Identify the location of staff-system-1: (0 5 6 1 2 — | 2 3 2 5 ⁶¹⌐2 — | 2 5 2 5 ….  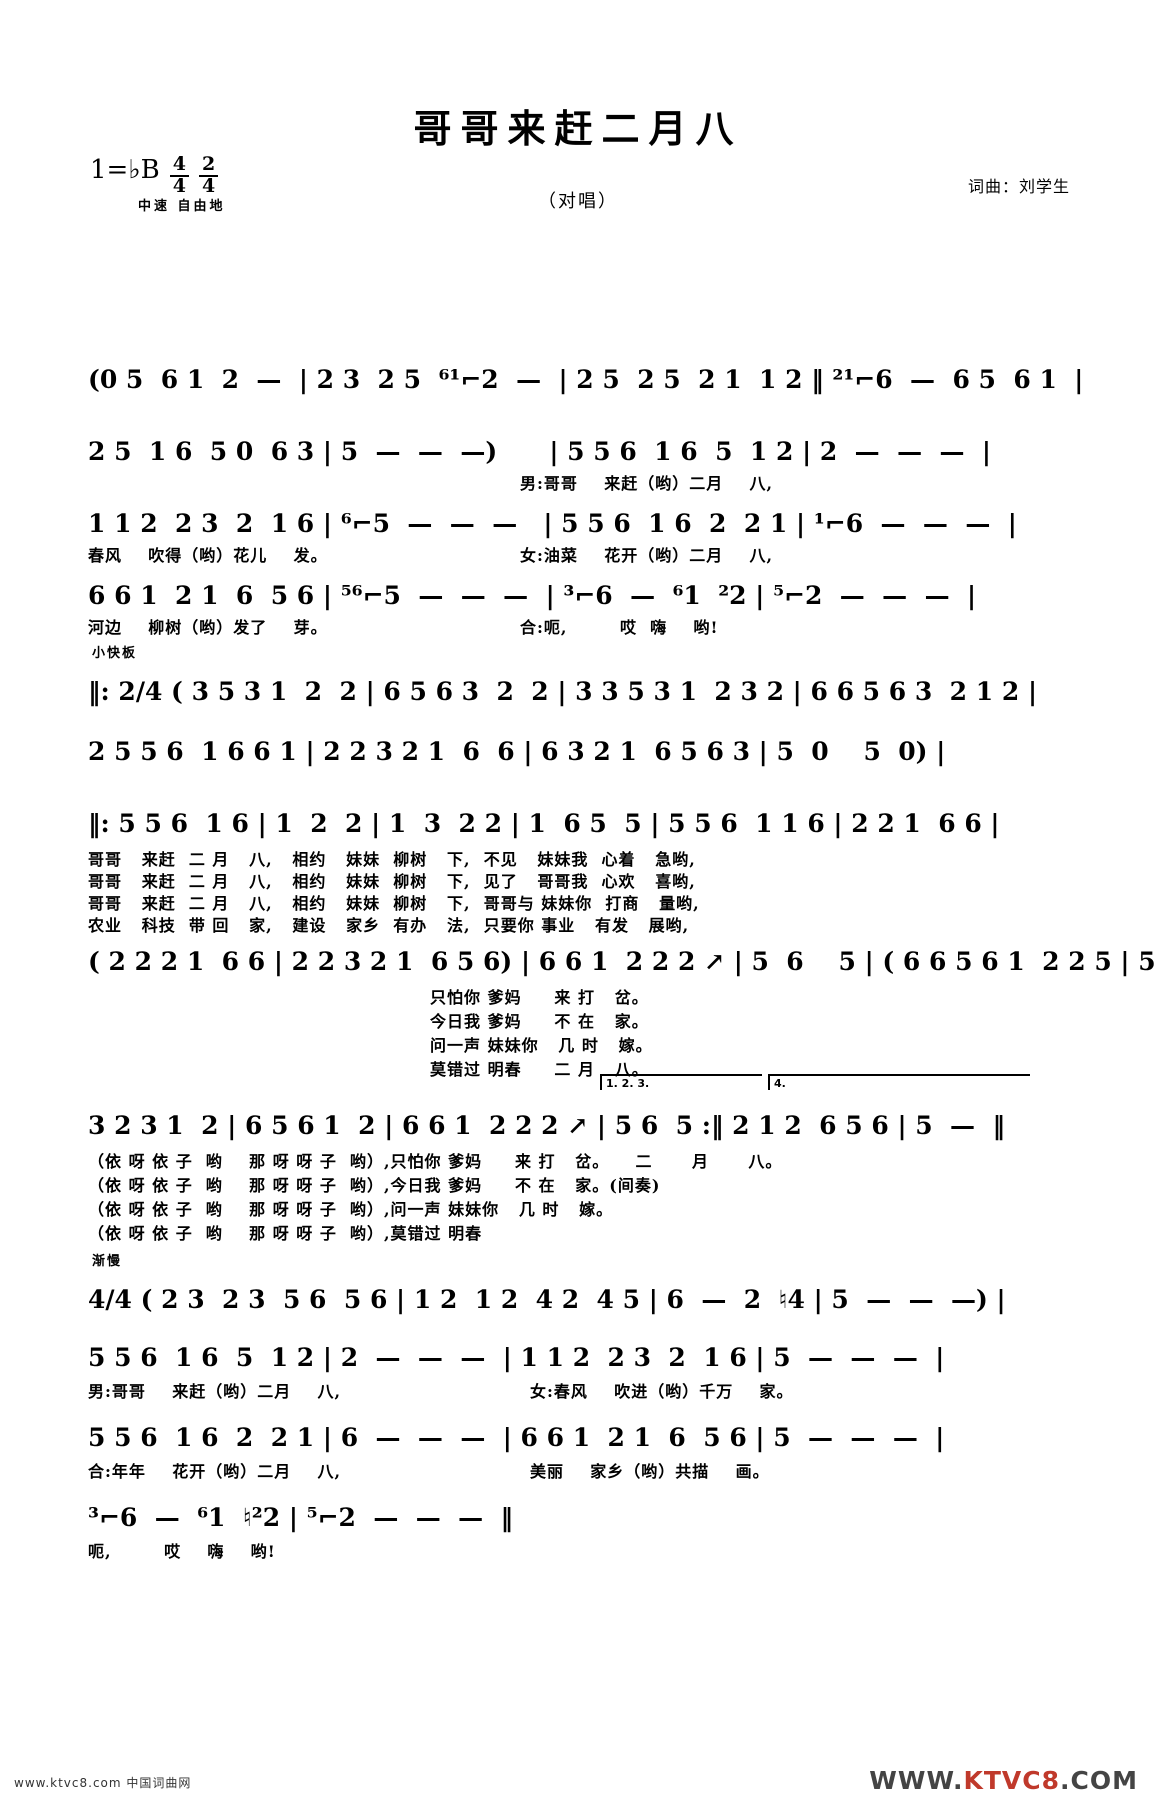
(578, 384).